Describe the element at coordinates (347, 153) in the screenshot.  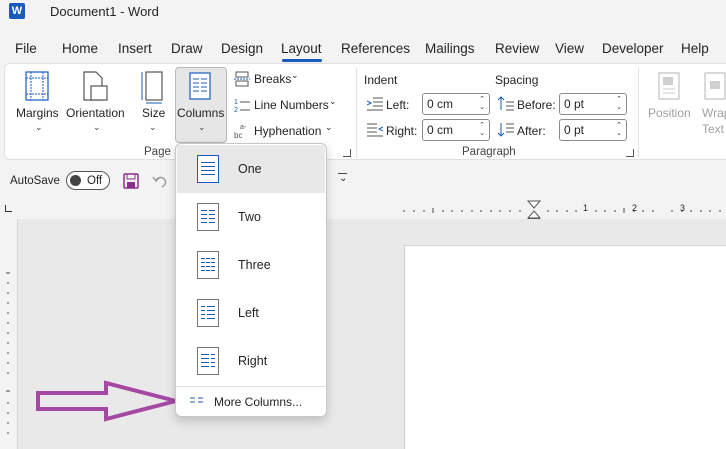
I see `page-setup-launcher-icon` at that location.